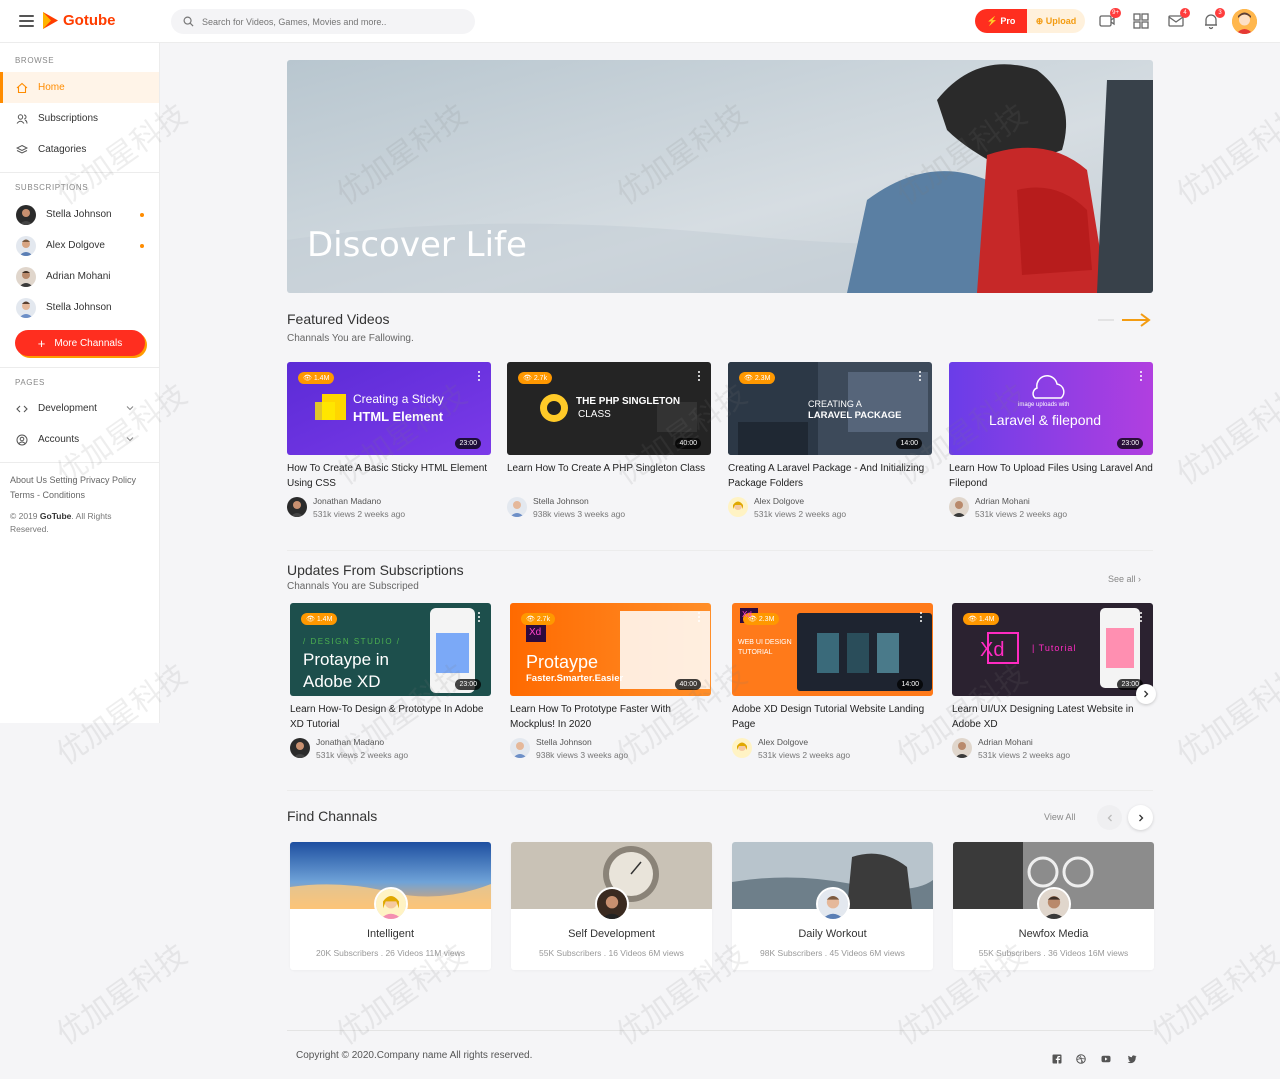 Image resolution: width=1280 pixels, height=1079 pixels. I want to click on views-badge: 👁 2.7k, so click(535, 378).